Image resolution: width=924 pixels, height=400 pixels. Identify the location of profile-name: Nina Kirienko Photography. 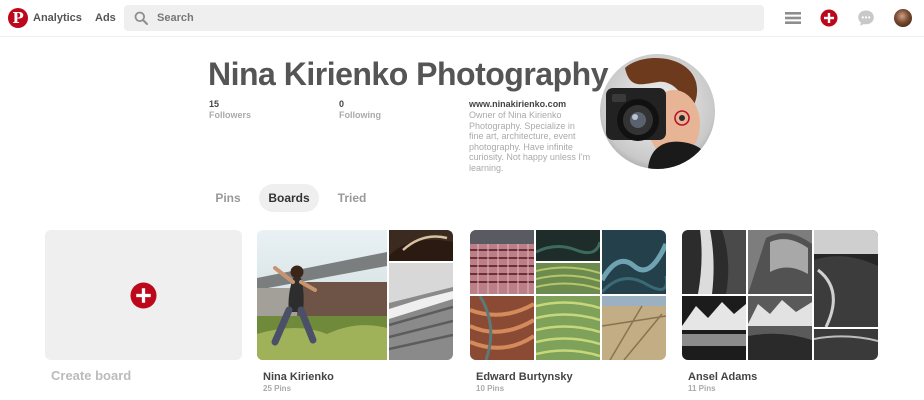
(408, 74).